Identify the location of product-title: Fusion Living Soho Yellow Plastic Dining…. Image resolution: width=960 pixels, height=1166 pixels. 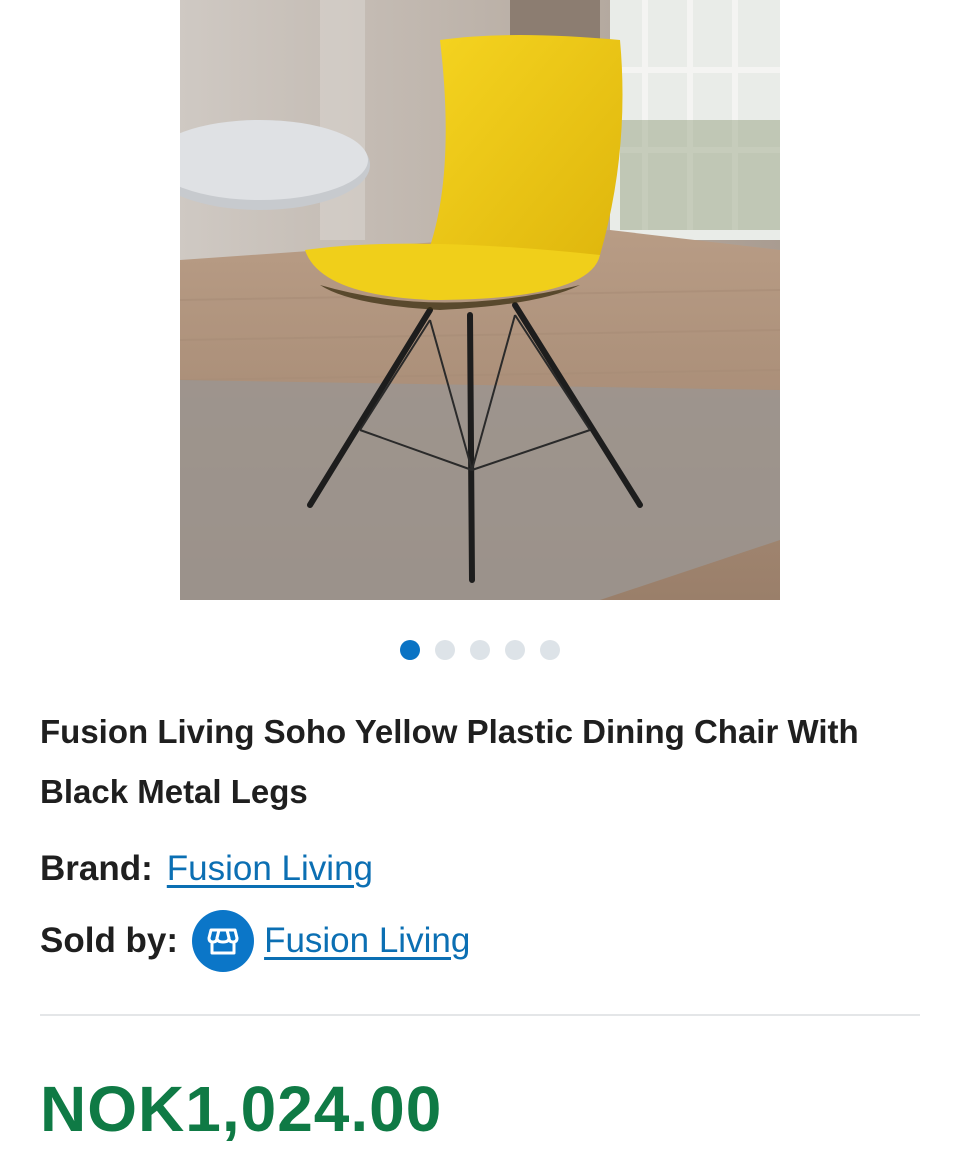
(449, 761).